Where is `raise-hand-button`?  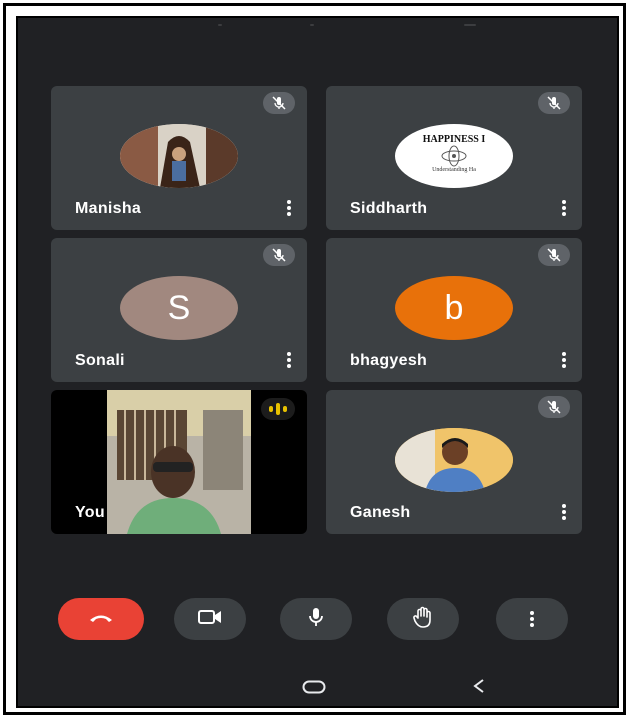 raise-hand-button is located at coordinates (423, 619).